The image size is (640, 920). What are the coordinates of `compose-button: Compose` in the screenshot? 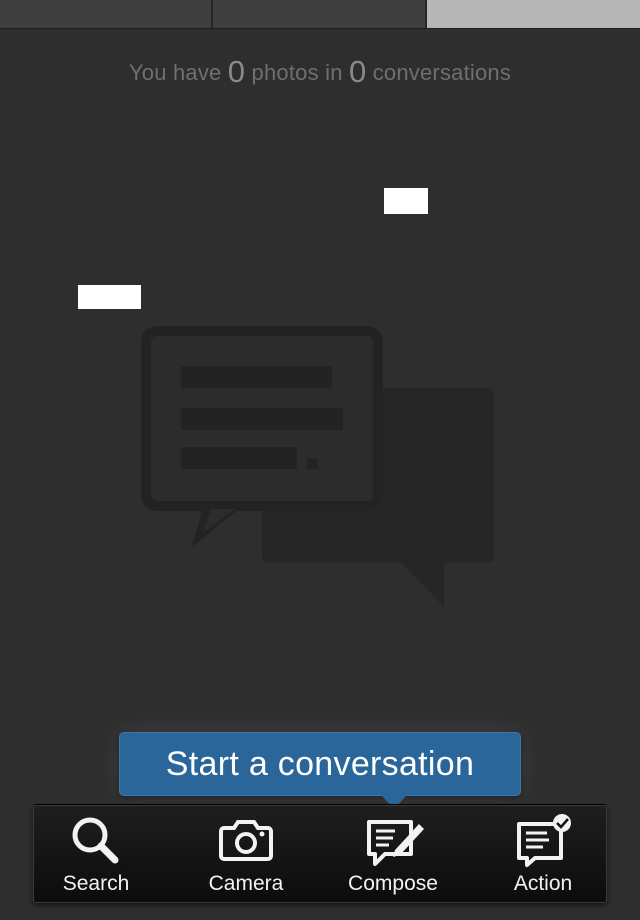 It's located at (393, 854).